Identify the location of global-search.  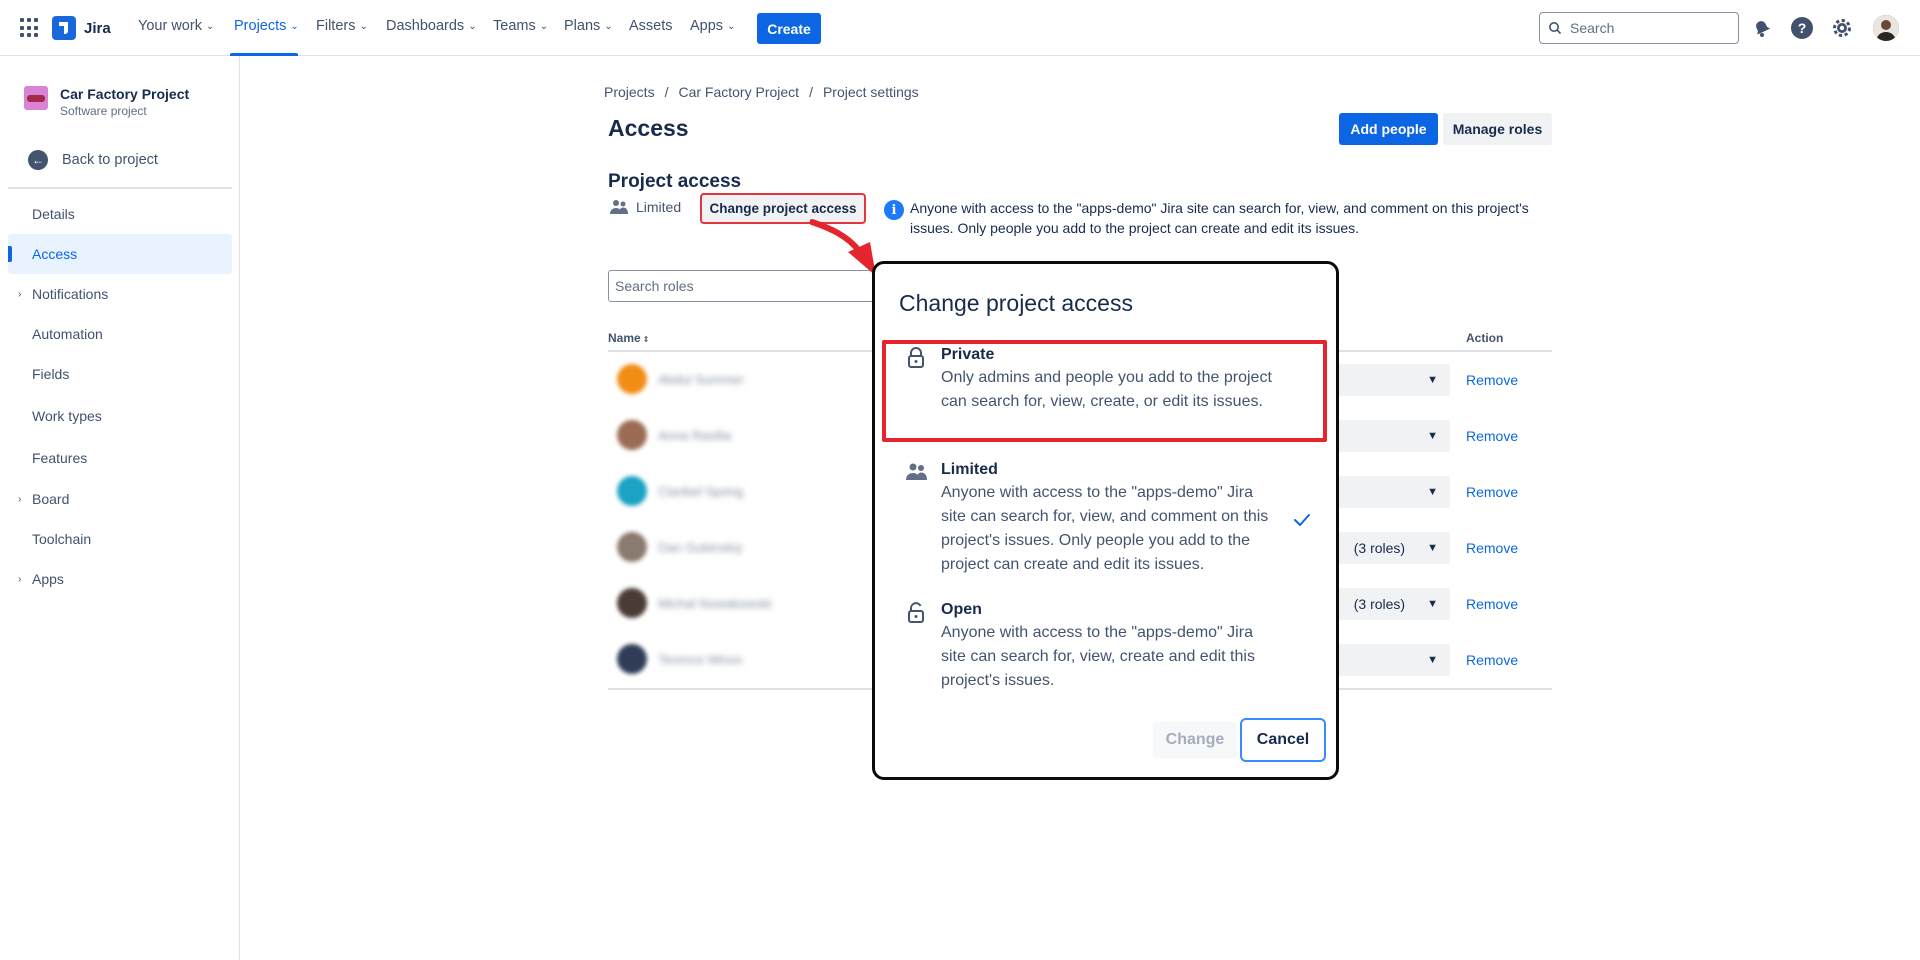
(1639, 28).